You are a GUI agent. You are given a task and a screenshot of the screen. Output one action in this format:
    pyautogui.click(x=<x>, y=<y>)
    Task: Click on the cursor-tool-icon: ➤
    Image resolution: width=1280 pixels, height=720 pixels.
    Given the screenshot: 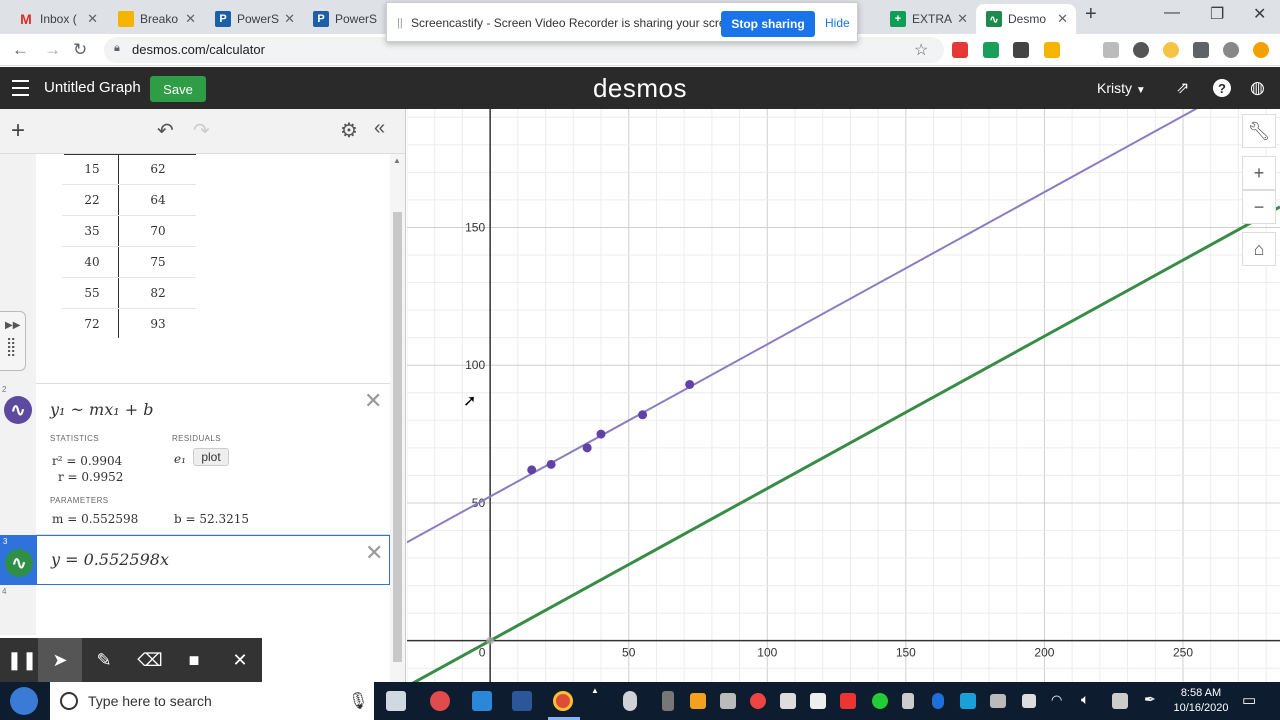 What is the action you would take?
    pyautogui.click(x=60, y=660)
    